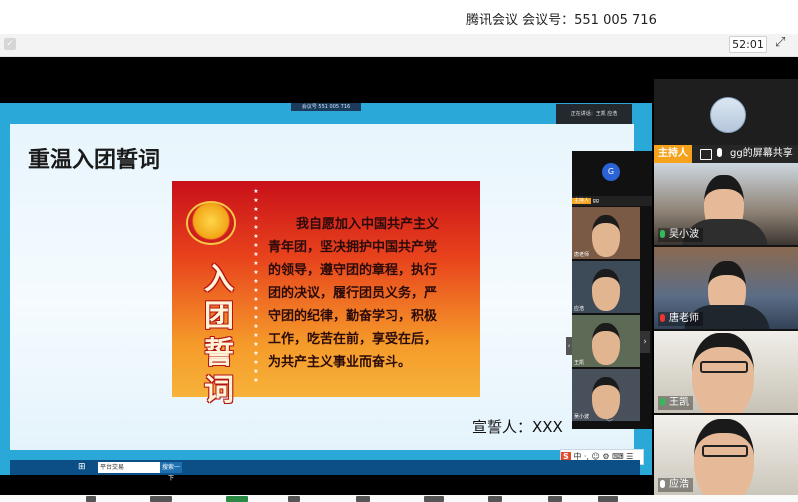 The height and width of the screenshot is (502, 798). I want to click on video-tile: 应浩, so click(726, 455).